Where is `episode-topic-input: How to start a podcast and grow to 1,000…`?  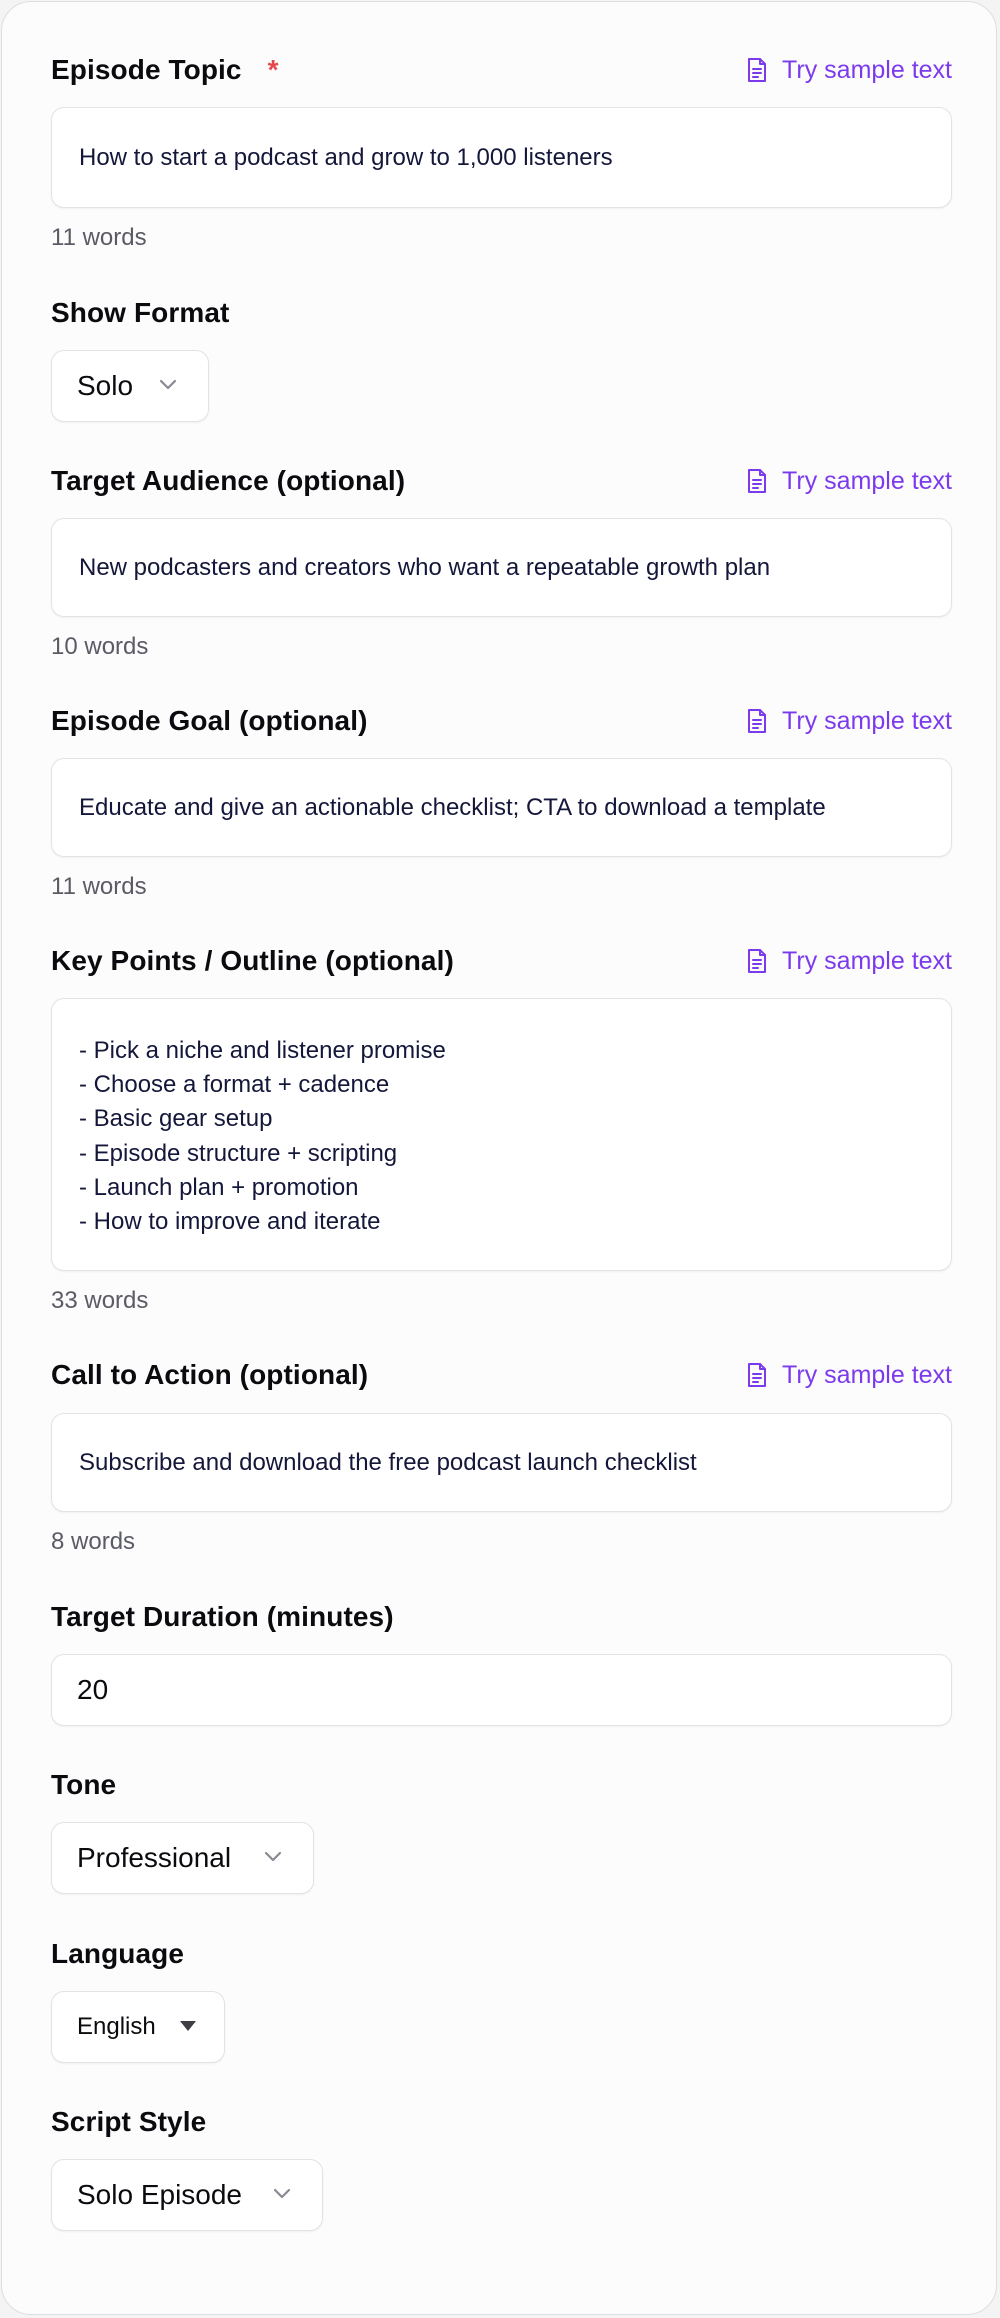
episode-topic-input: How to start a podcast and grow to 1,000… is located at coordinates (501, 157).